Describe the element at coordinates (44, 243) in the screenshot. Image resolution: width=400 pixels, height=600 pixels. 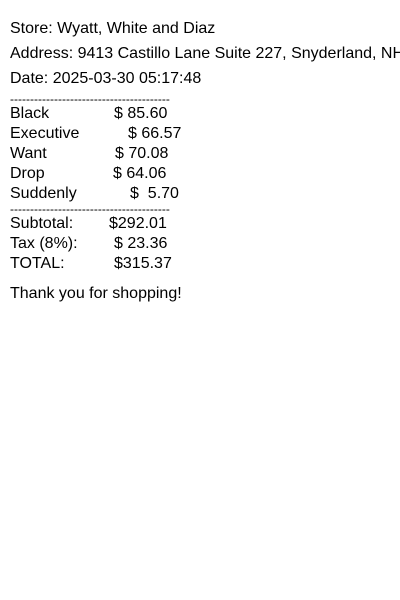
I see `tax-label: Tax (8%):` at that location.